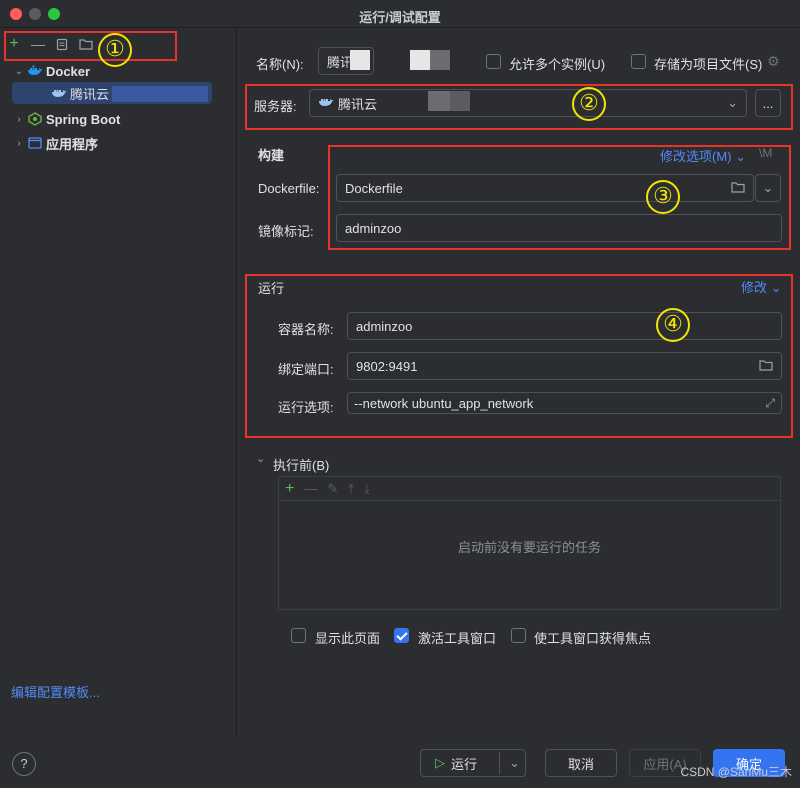 Image resolution: width=800 pixels, height=788 pixels. Describe the element at coordinates (289, 188) in the screenshot. I see `dockerfile-label: Dockerfile:` at that location.